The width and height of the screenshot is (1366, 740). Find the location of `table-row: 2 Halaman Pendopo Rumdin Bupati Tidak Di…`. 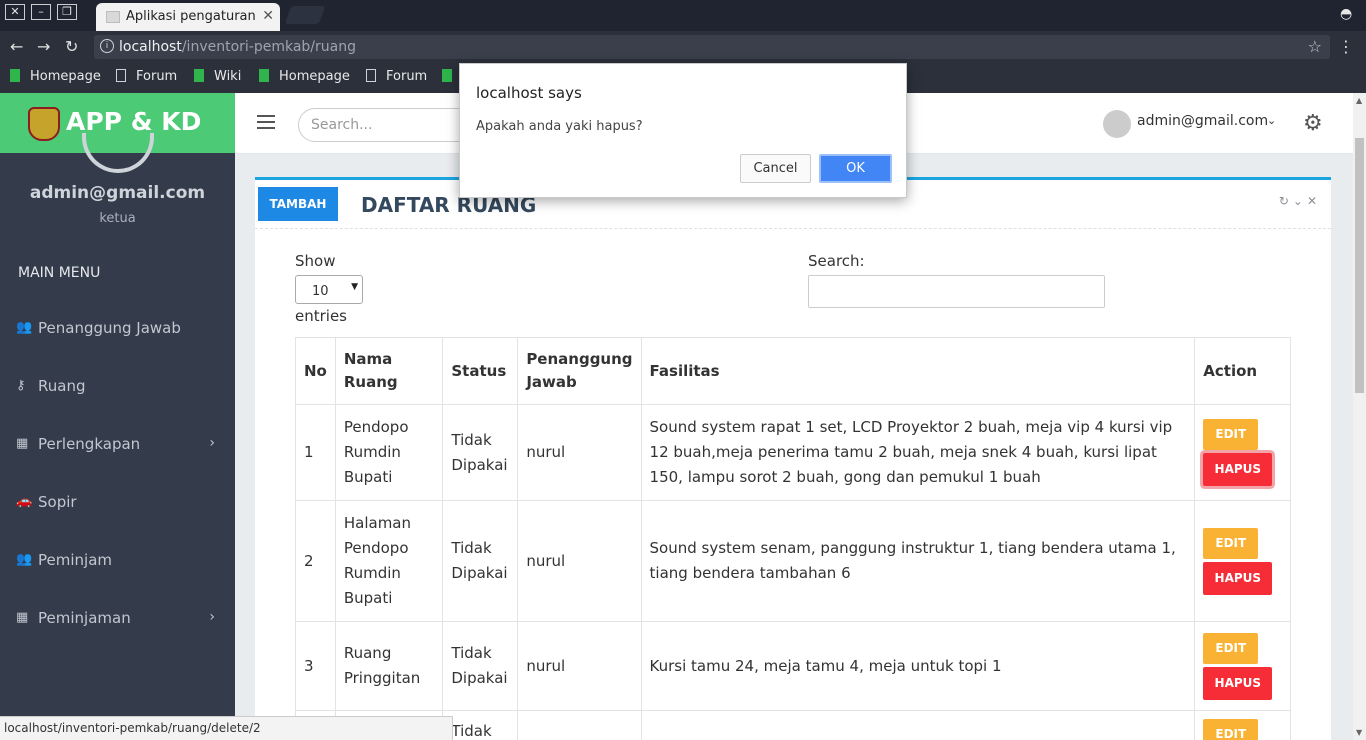

table-row: 2 Halaman Pendopo Rumdin Bupati Tidak Di… is located at coordinates (793, 561).